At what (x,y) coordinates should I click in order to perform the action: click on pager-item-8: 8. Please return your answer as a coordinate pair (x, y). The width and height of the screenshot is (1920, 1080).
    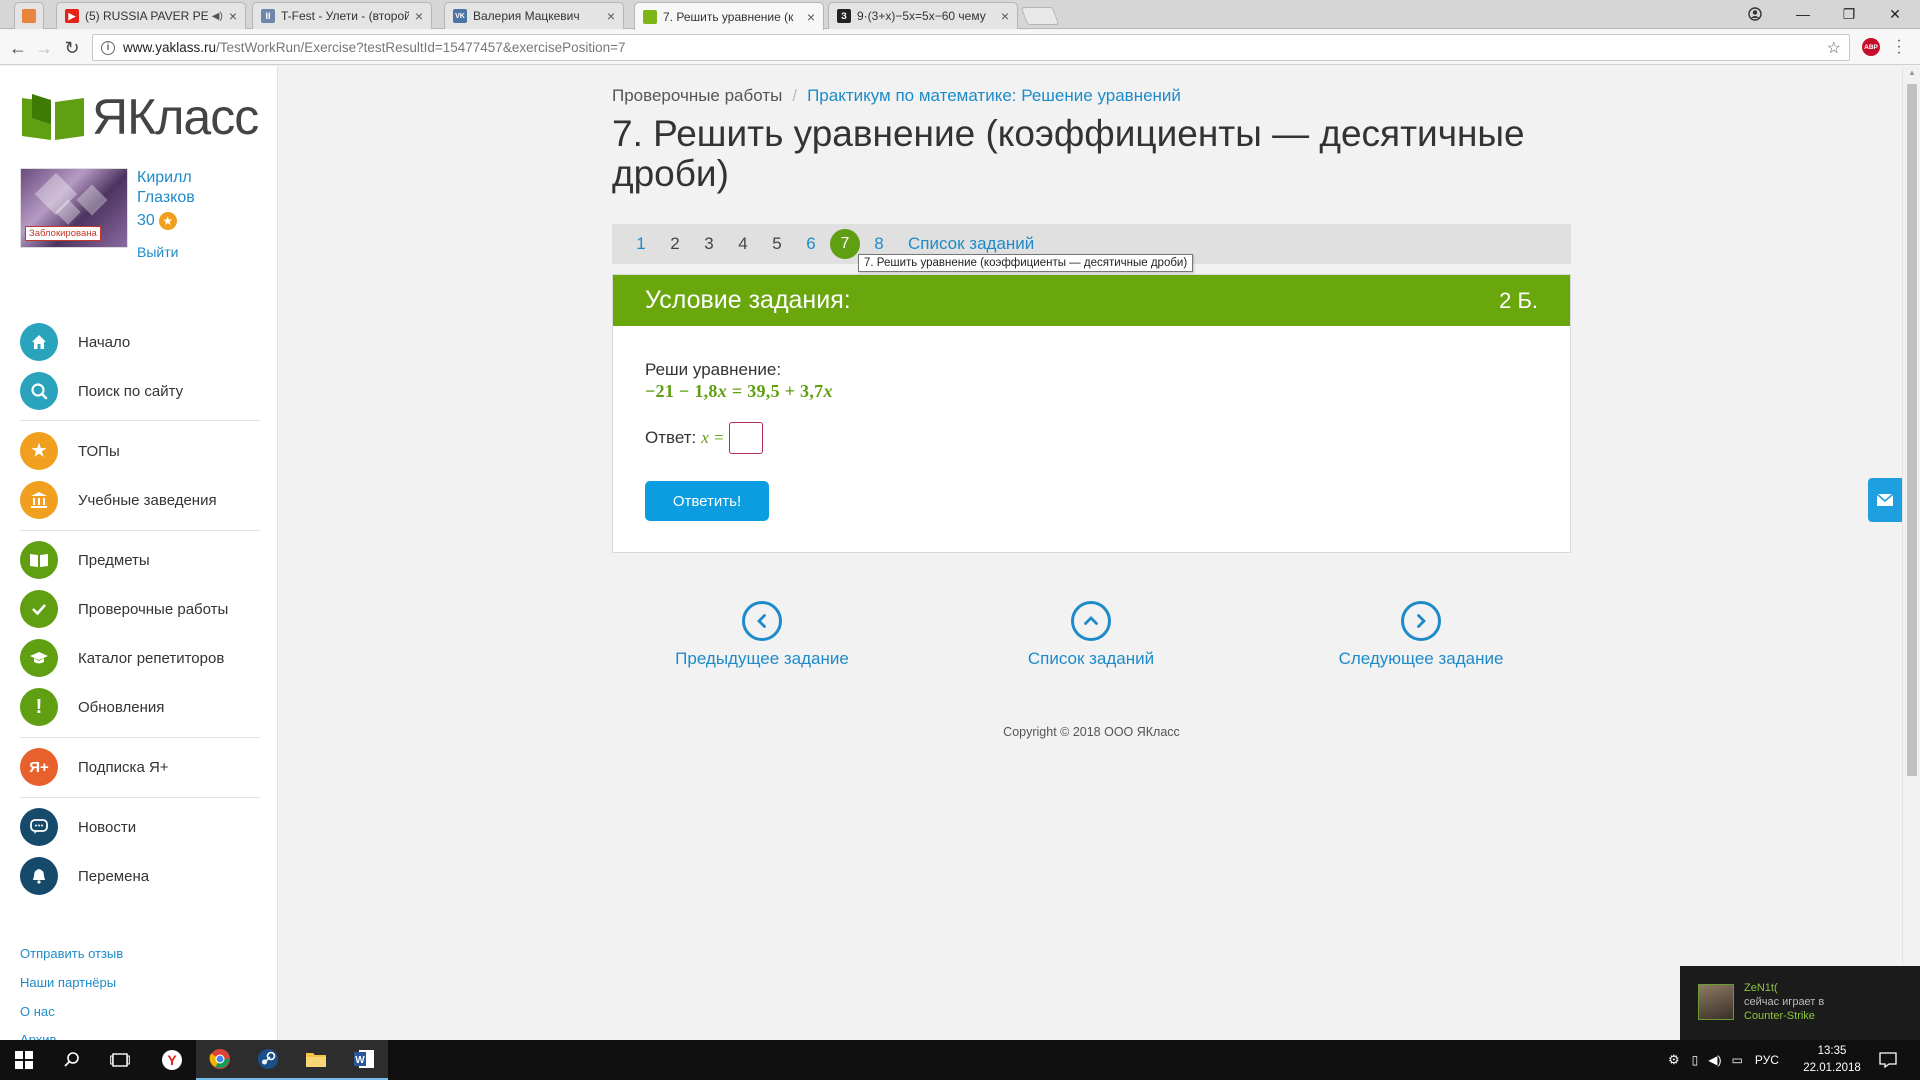
    Looking at the image, I should click on (879, 244).